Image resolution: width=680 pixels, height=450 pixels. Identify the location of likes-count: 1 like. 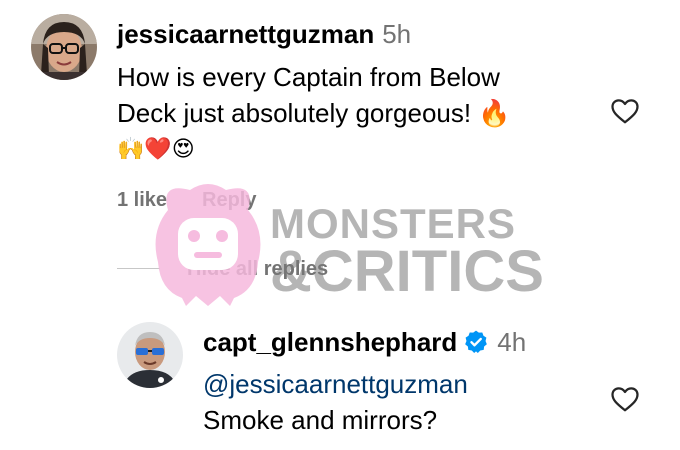
(142, 200).